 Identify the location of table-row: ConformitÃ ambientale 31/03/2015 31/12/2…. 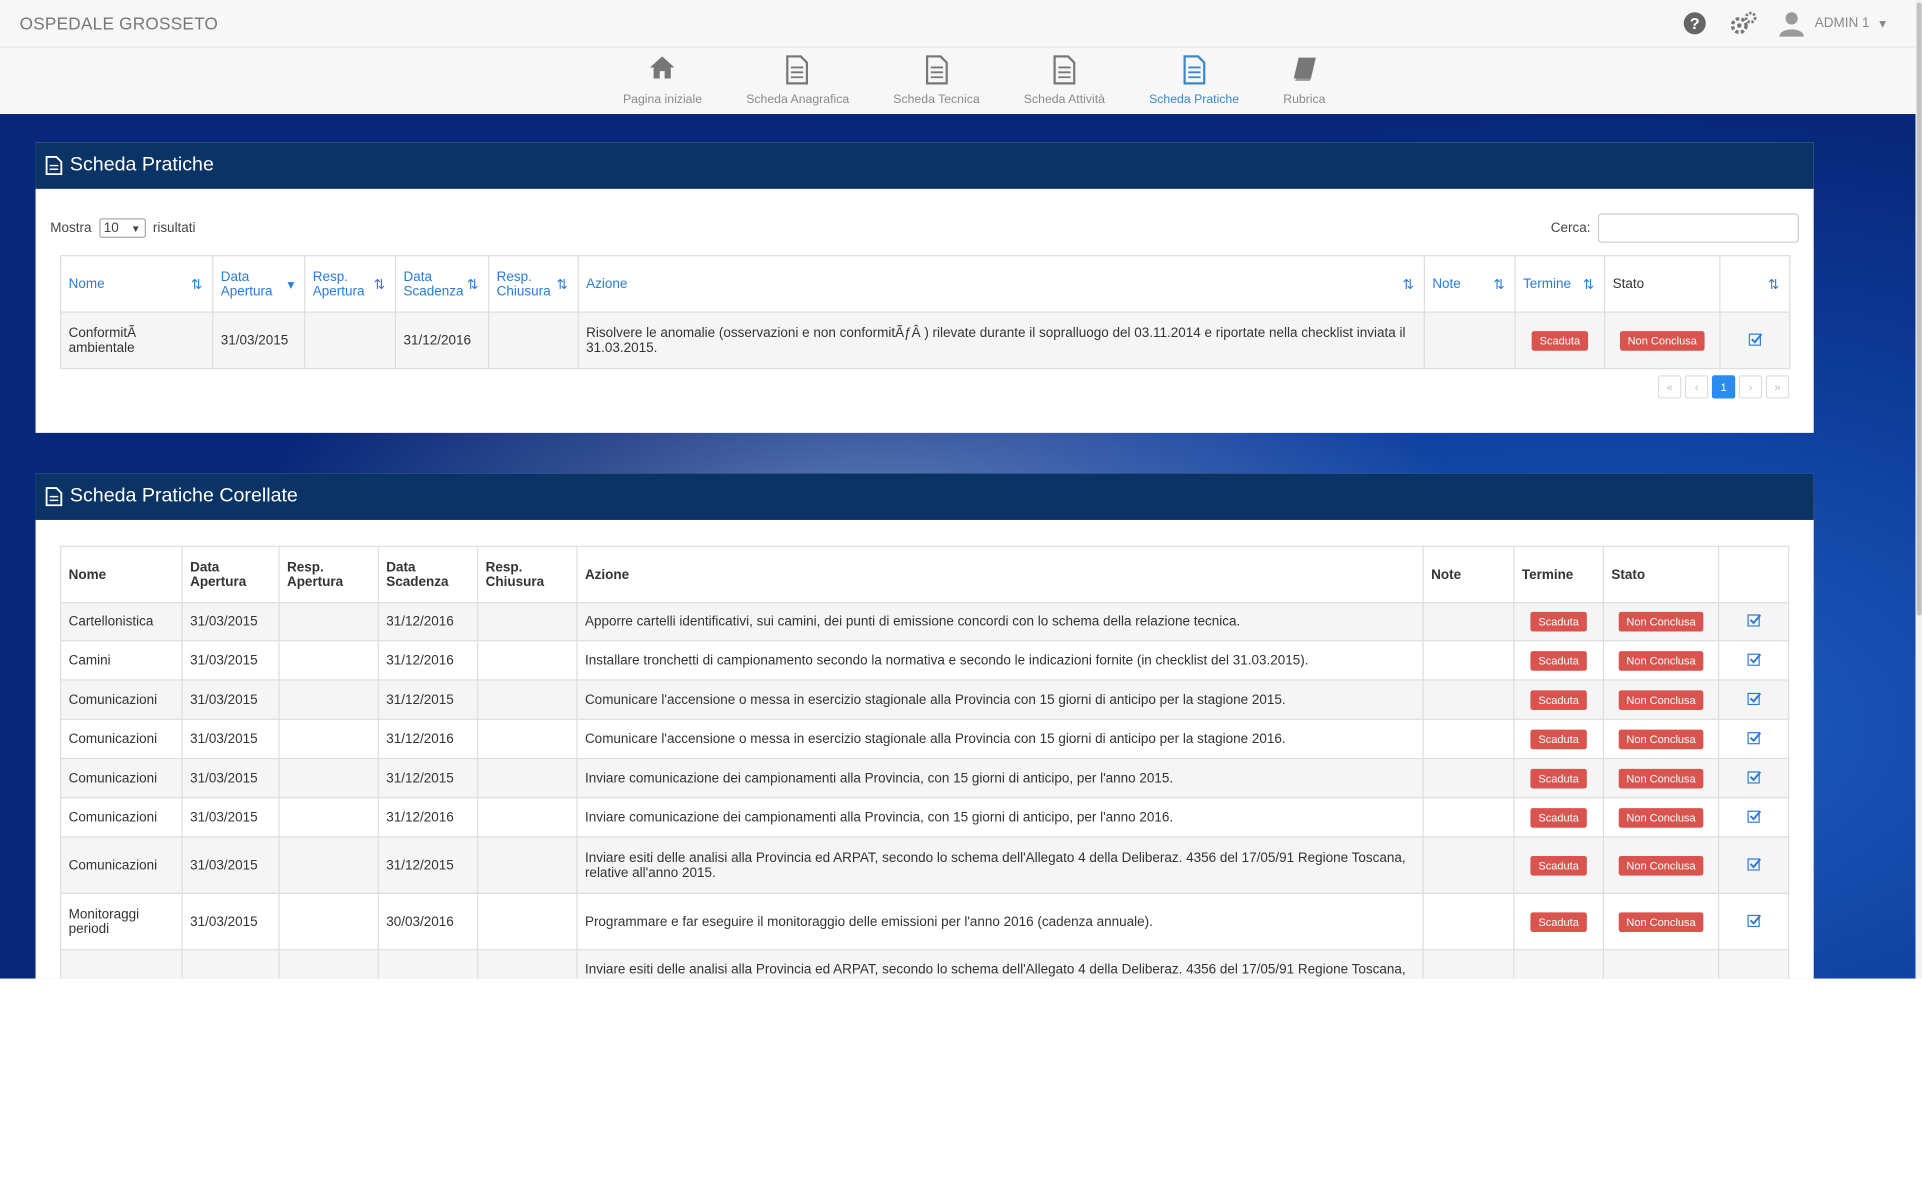
(925, 340).